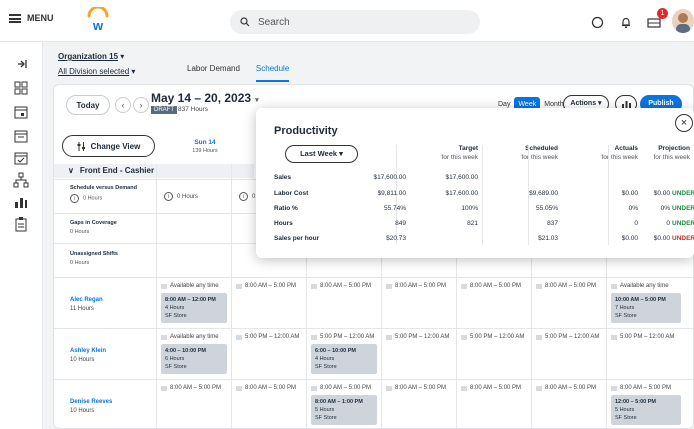 This screenshot has width=694, height=429. What do you see at coordinates (484, 208) in the screenshot?
I see `metric-row: Ratio % 55.74% 100% 55.05% 0% 0% UNDER` at bounding box center [484, 208].